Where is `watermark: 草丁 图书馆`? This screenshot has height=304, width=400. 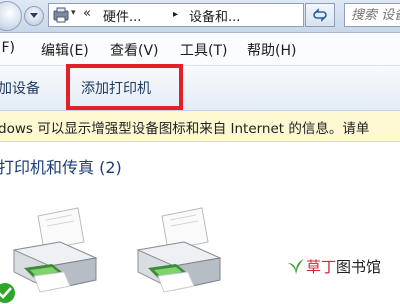 watermark: 草丁 图书馆 is located at coordinates (333, 266).